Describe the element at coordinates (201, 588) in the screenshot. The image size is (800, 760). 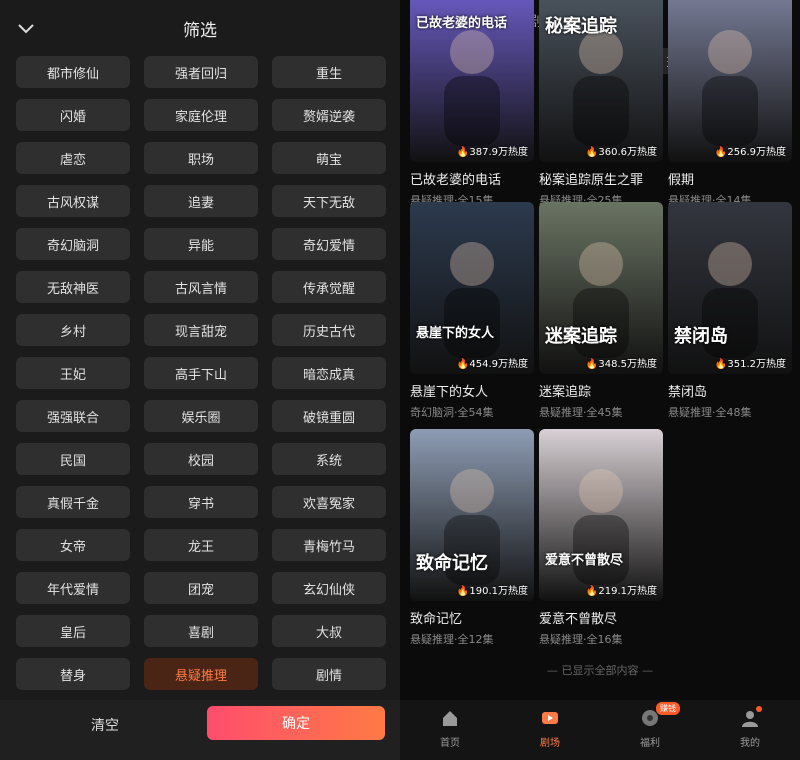
I see `filter-tag: 团宠` at that location.